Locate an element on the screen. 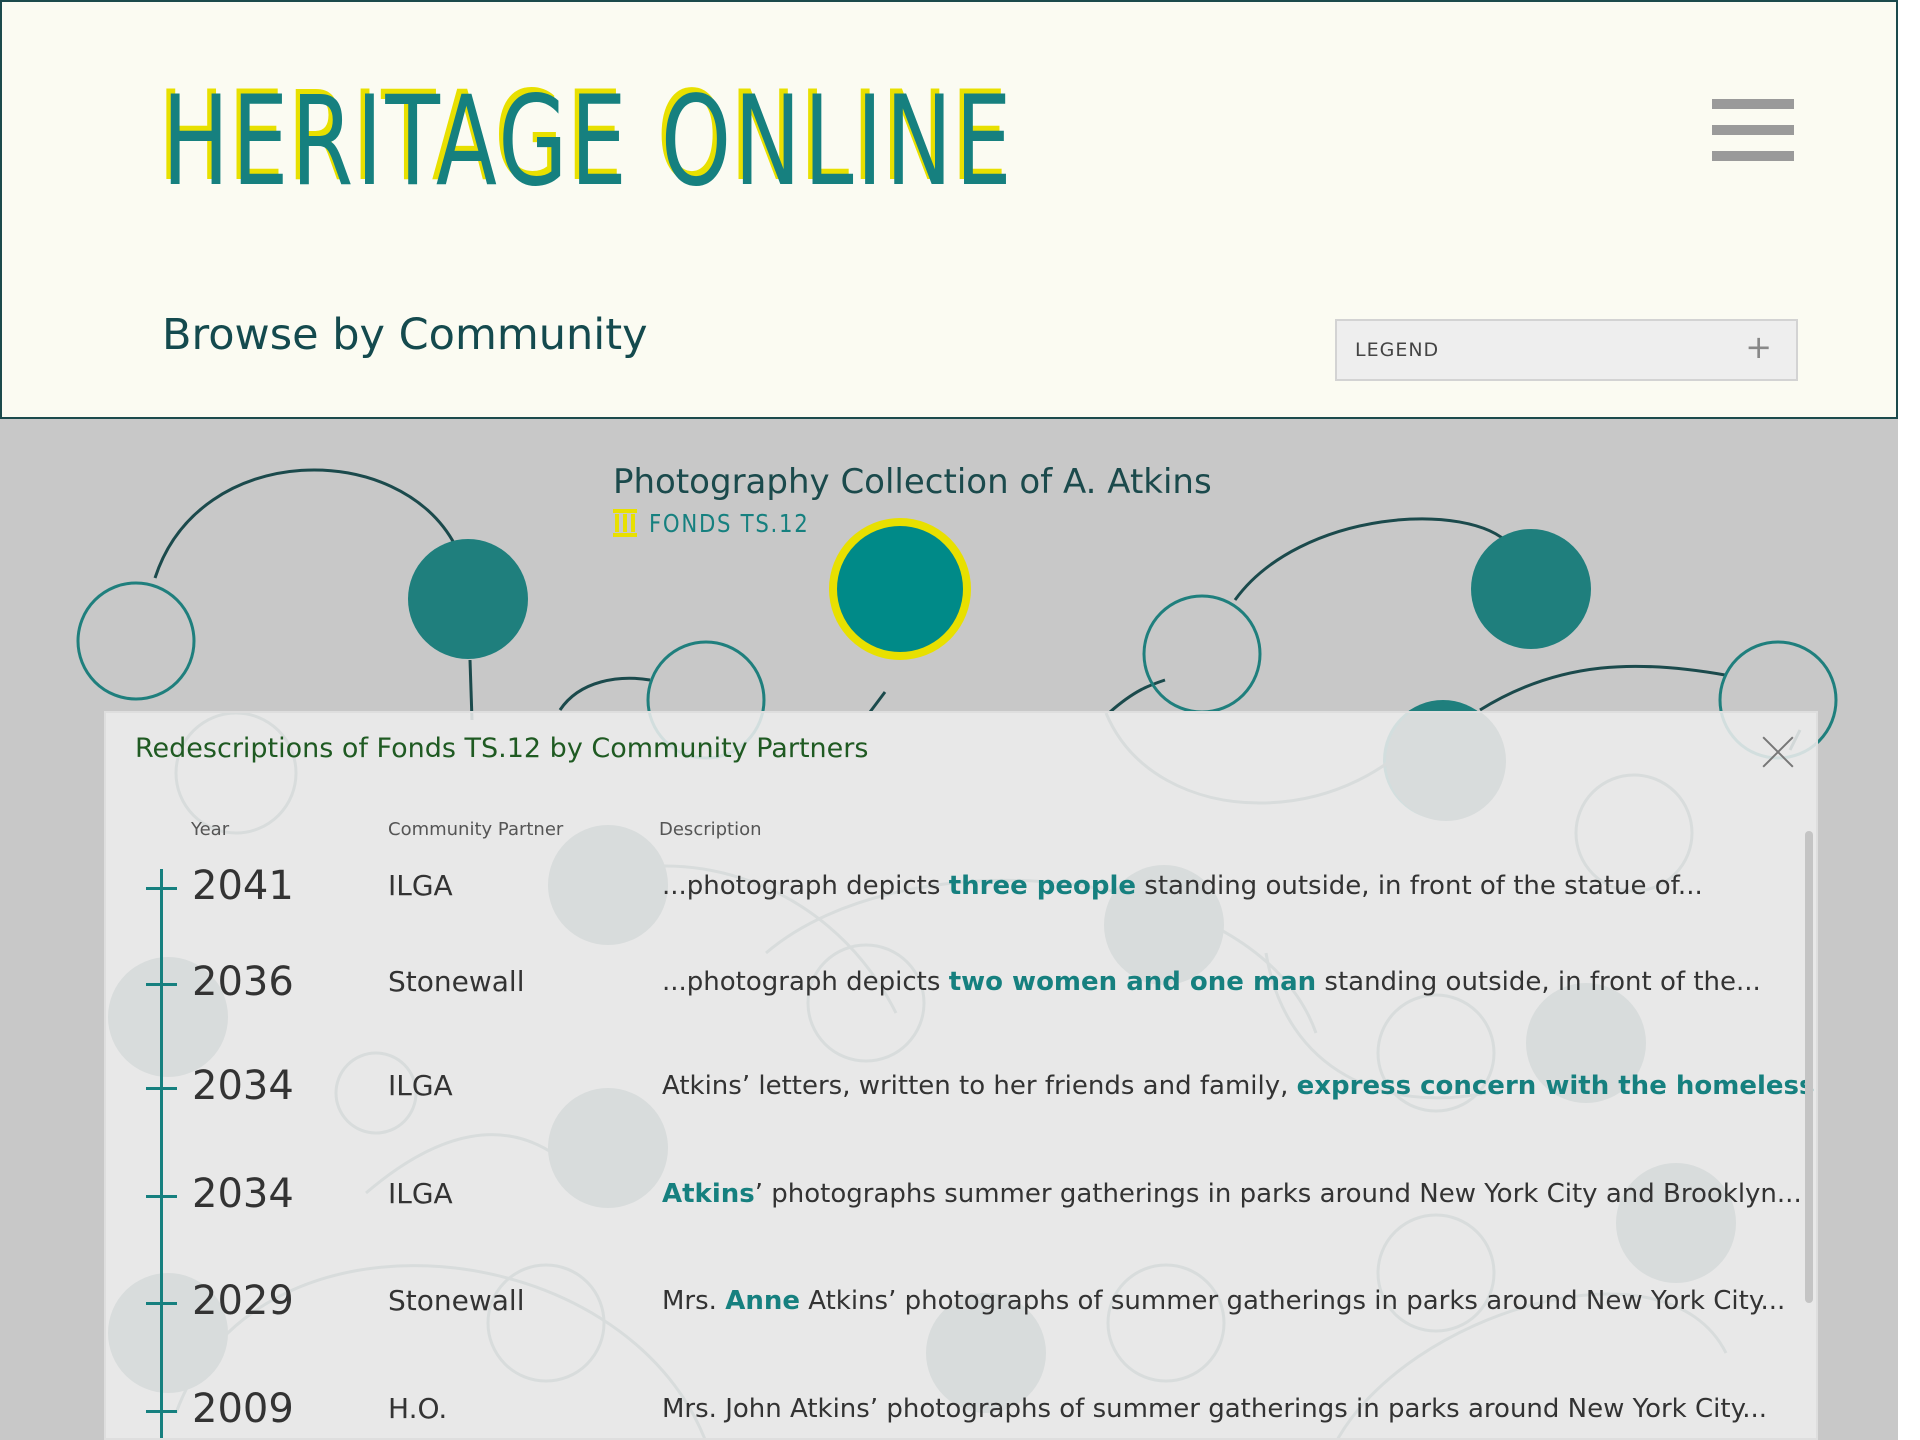  fonds-label: FONDS TS.12 is located at coordinates (729, 523).